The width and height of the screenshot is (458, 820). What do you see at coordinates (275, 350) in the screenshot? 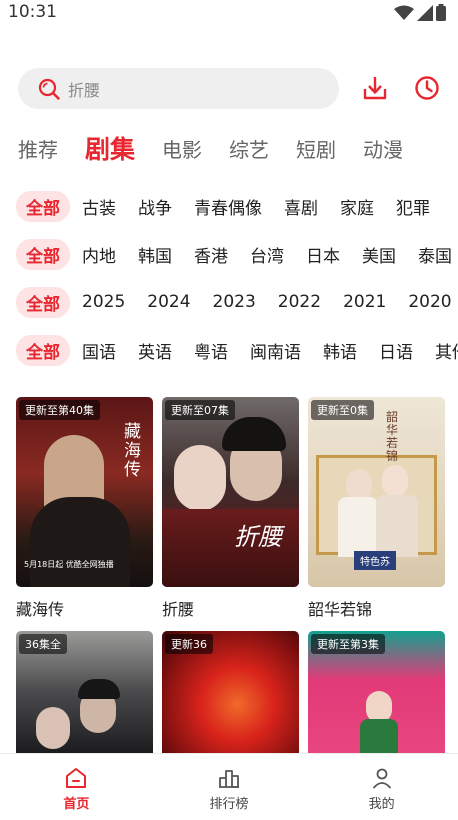
I see `filter-chip: 闽南语` at bounding box center [275, 350].